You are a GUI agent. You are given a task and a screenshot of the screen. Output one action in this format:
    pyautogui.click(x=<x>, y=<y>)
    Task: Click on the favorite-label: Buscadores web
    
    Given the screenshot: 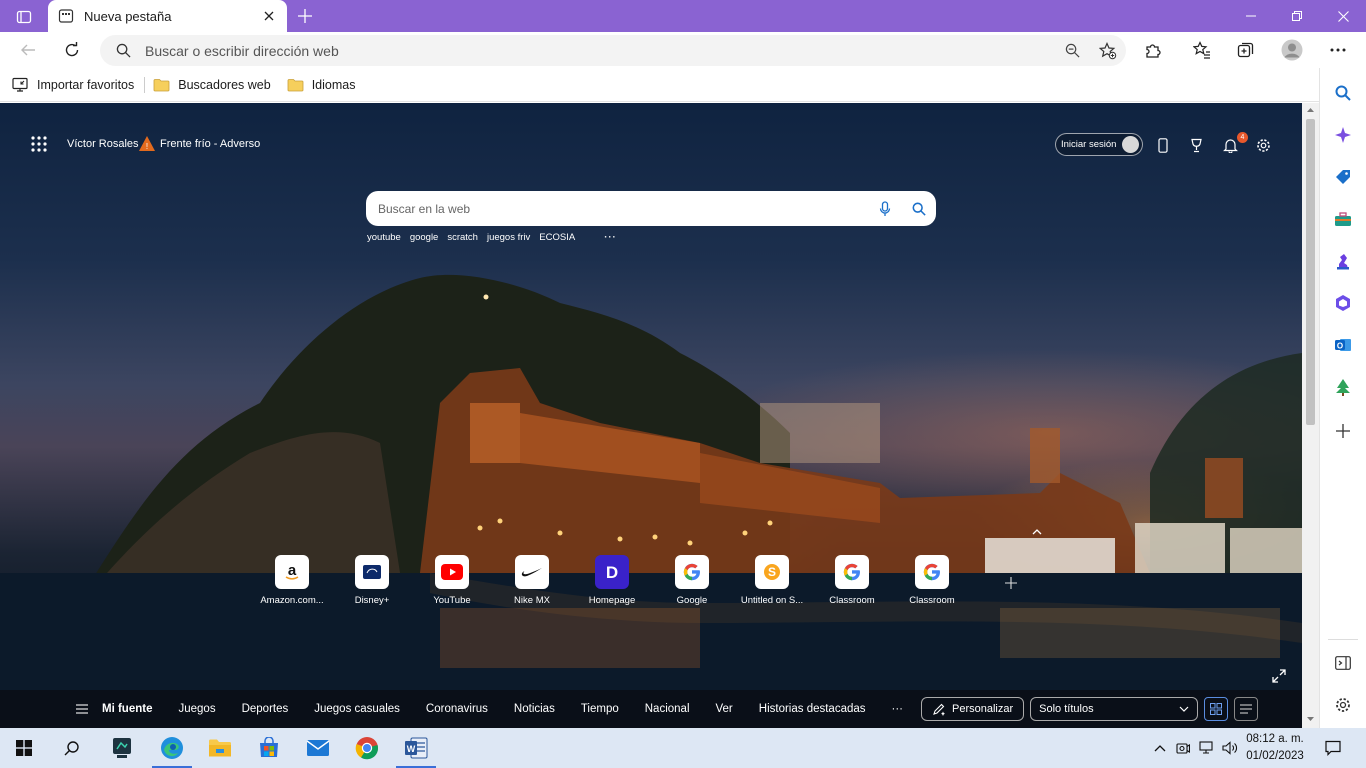 What is the action you would take?
    pyautogui.click(x=224, y=84)
    